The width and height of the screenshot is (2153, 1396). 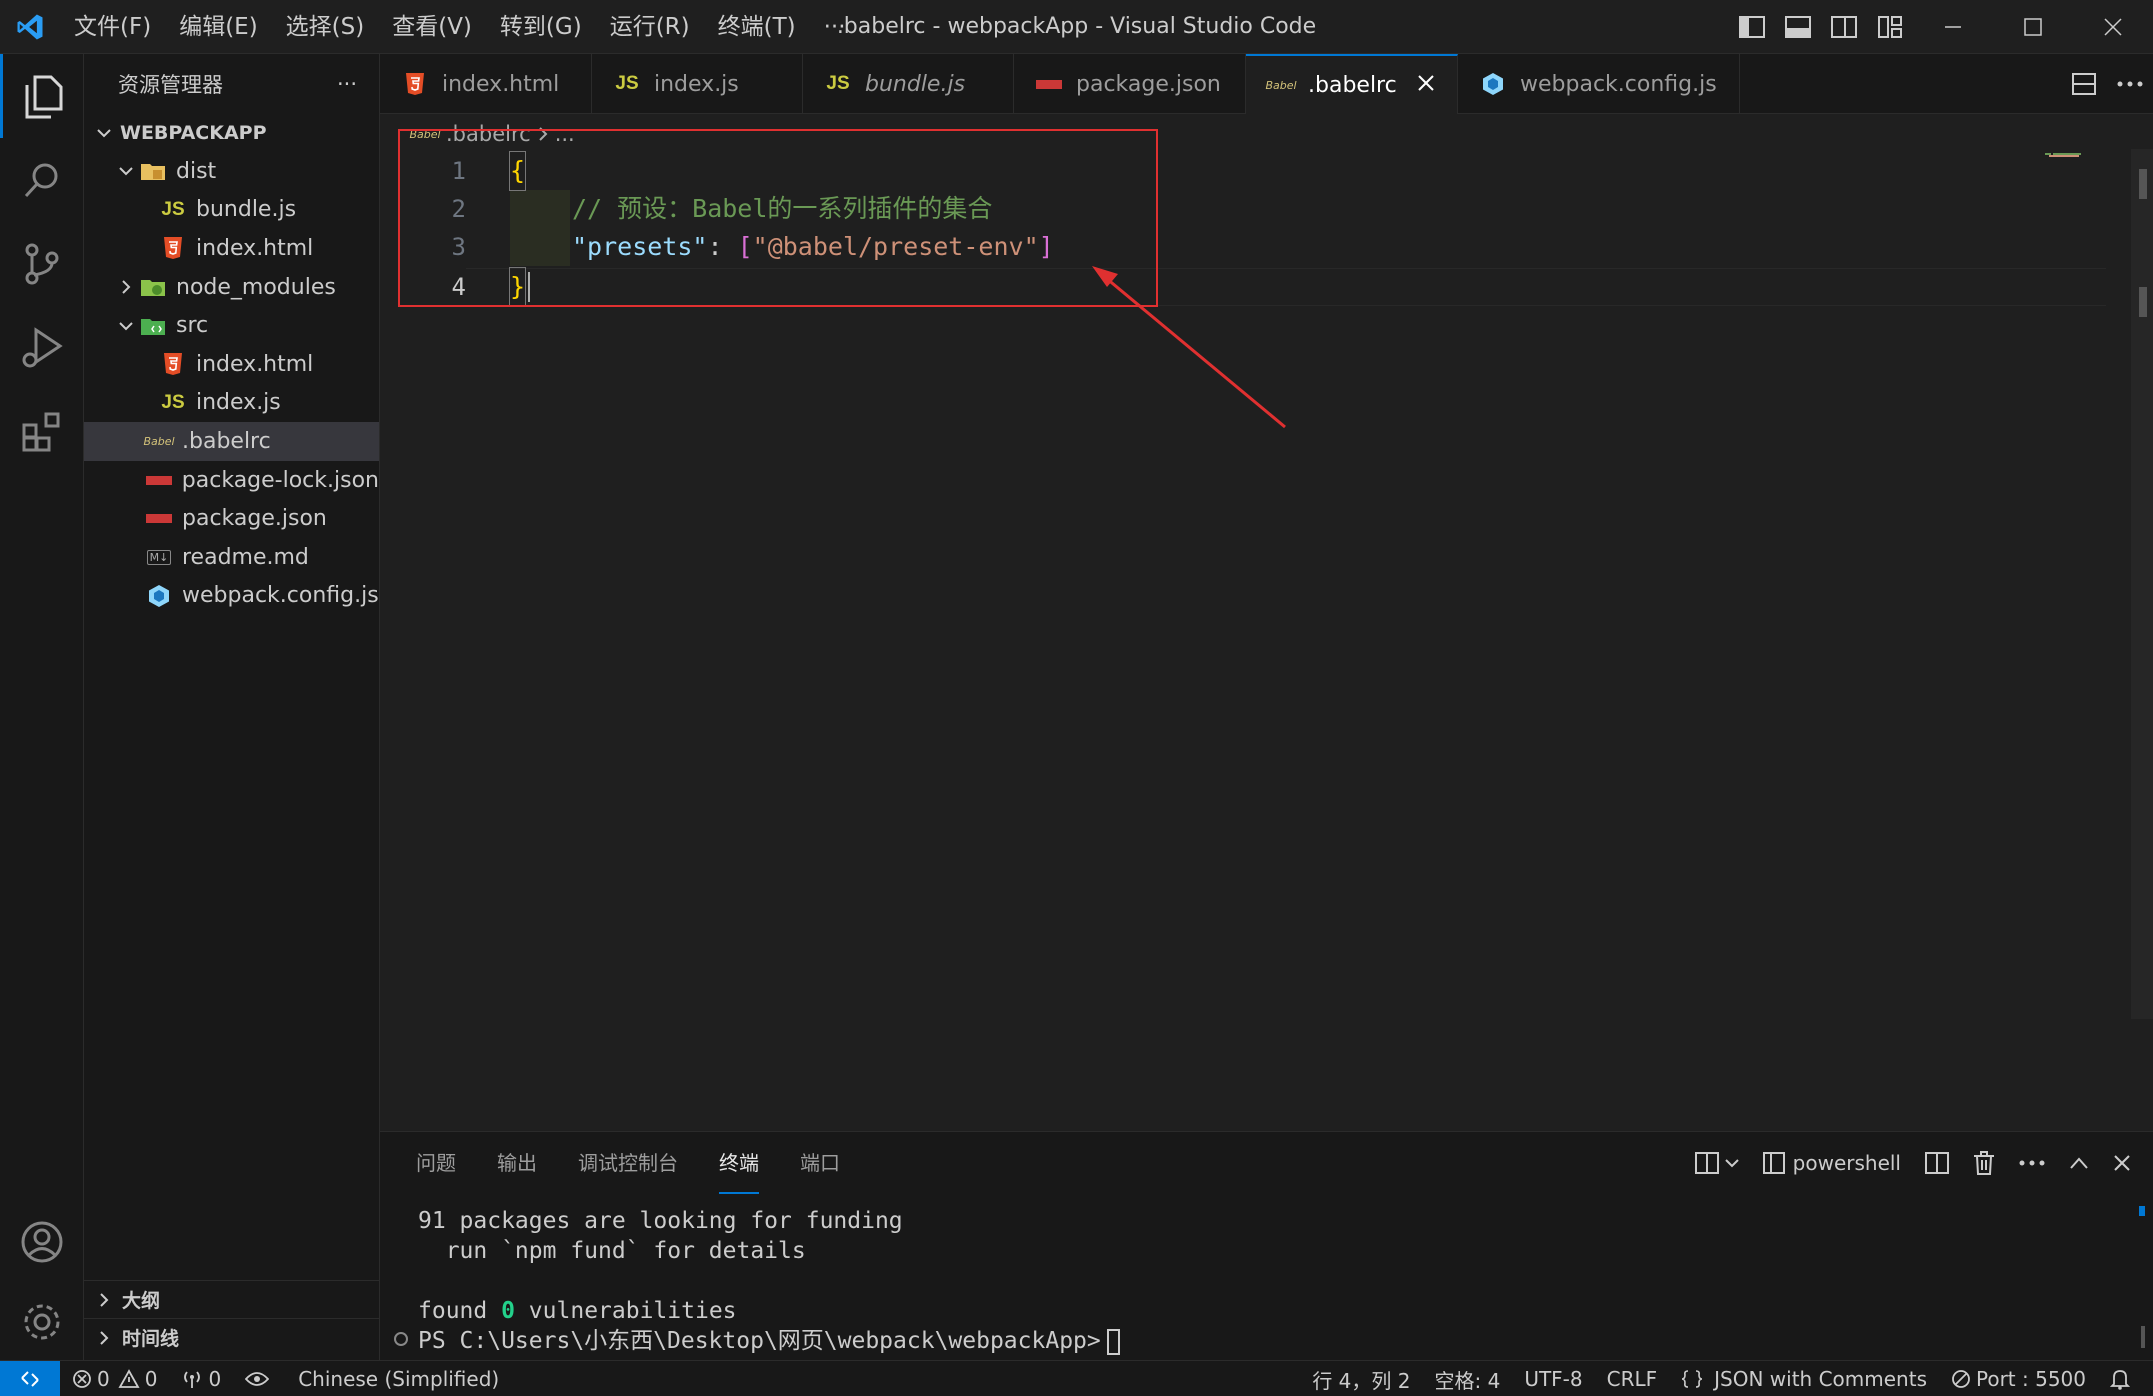 What do you see at coordinates (231, 84) in the screenshot?
I see `sidebar-header: 资源管理器 ···` at bounding box center [231, 84].